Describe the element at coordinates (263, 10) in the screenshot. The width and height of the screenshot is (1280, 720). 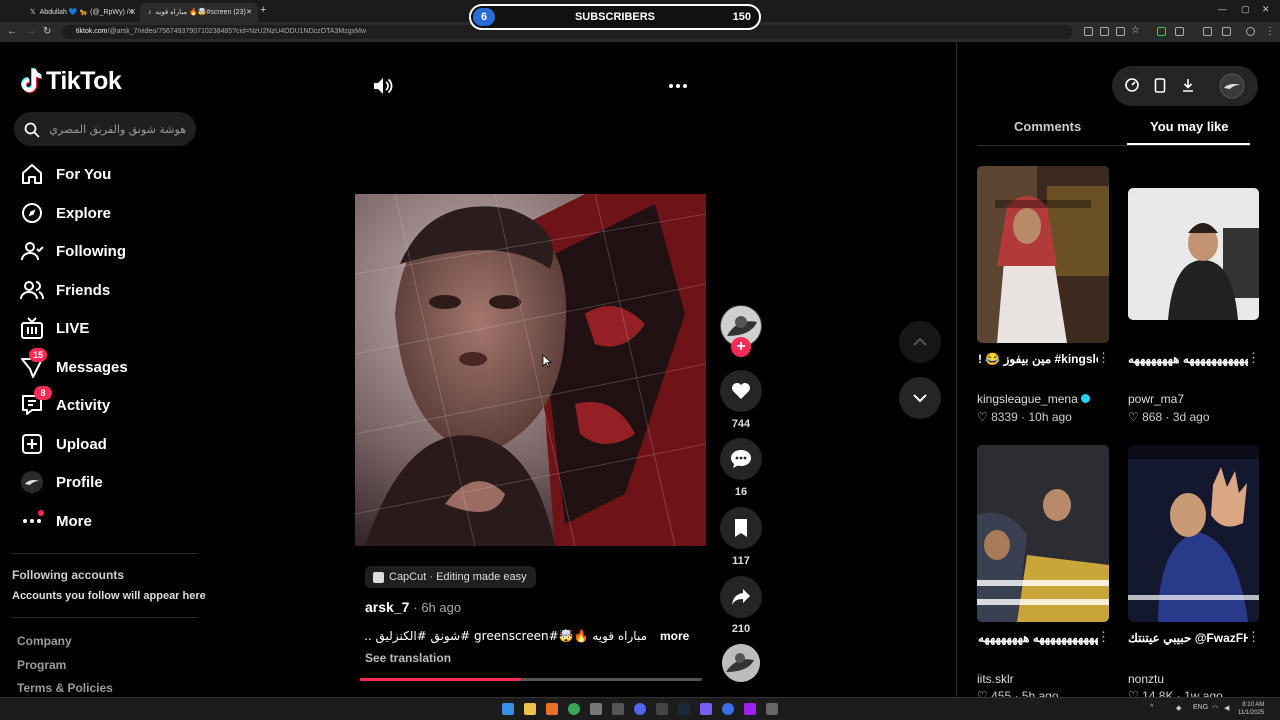
I see `new-tab-button: +` at that location.